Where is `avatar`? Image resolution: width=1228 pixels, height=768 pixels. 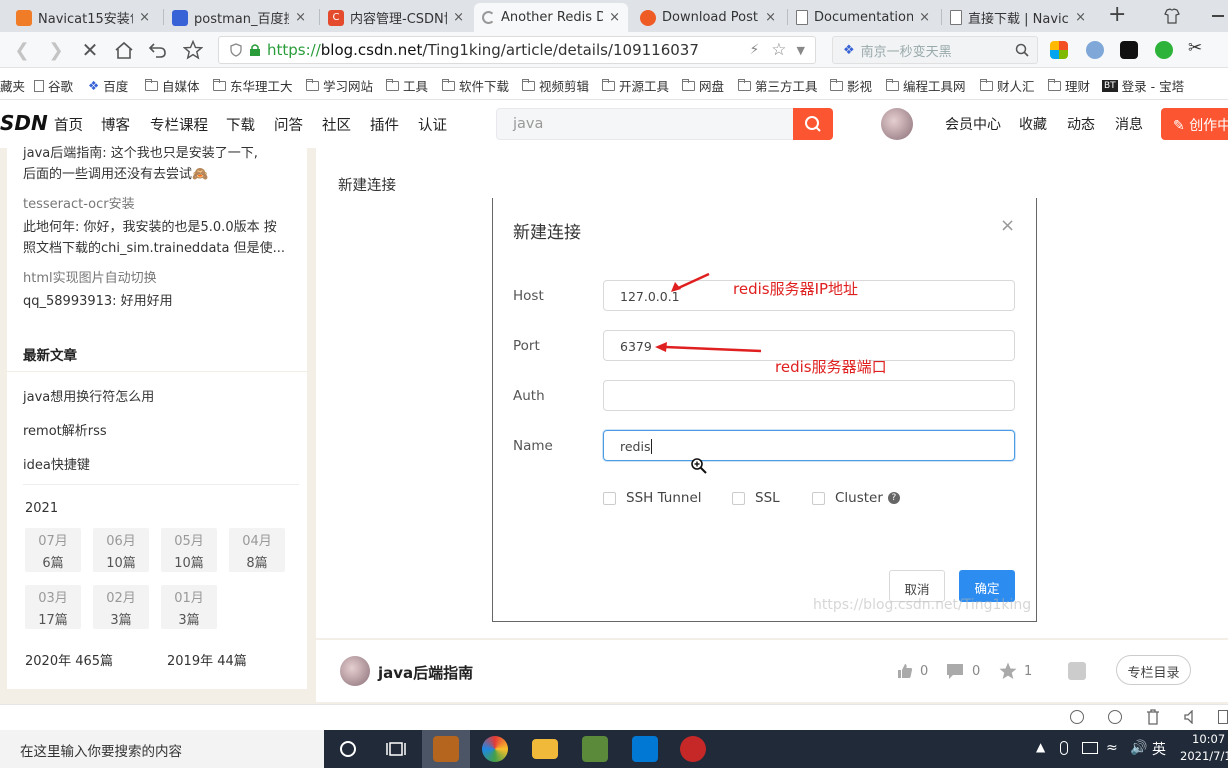
avatar is located at coordinates (897, 124).